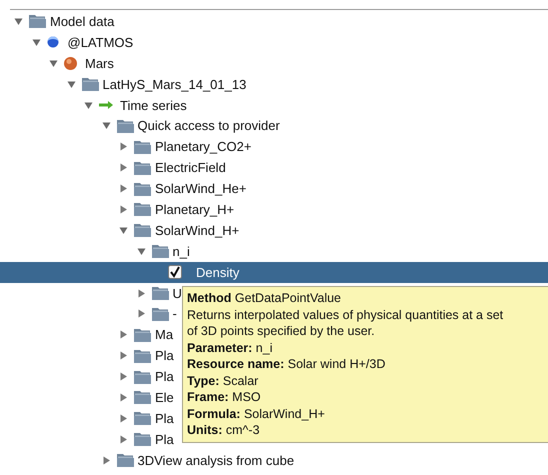 Image resolution: width=548 pixels, height=475 pixels. Describe the element at coordinates (53, 42) in the screenshot. I see `sphere-icon` at that location.